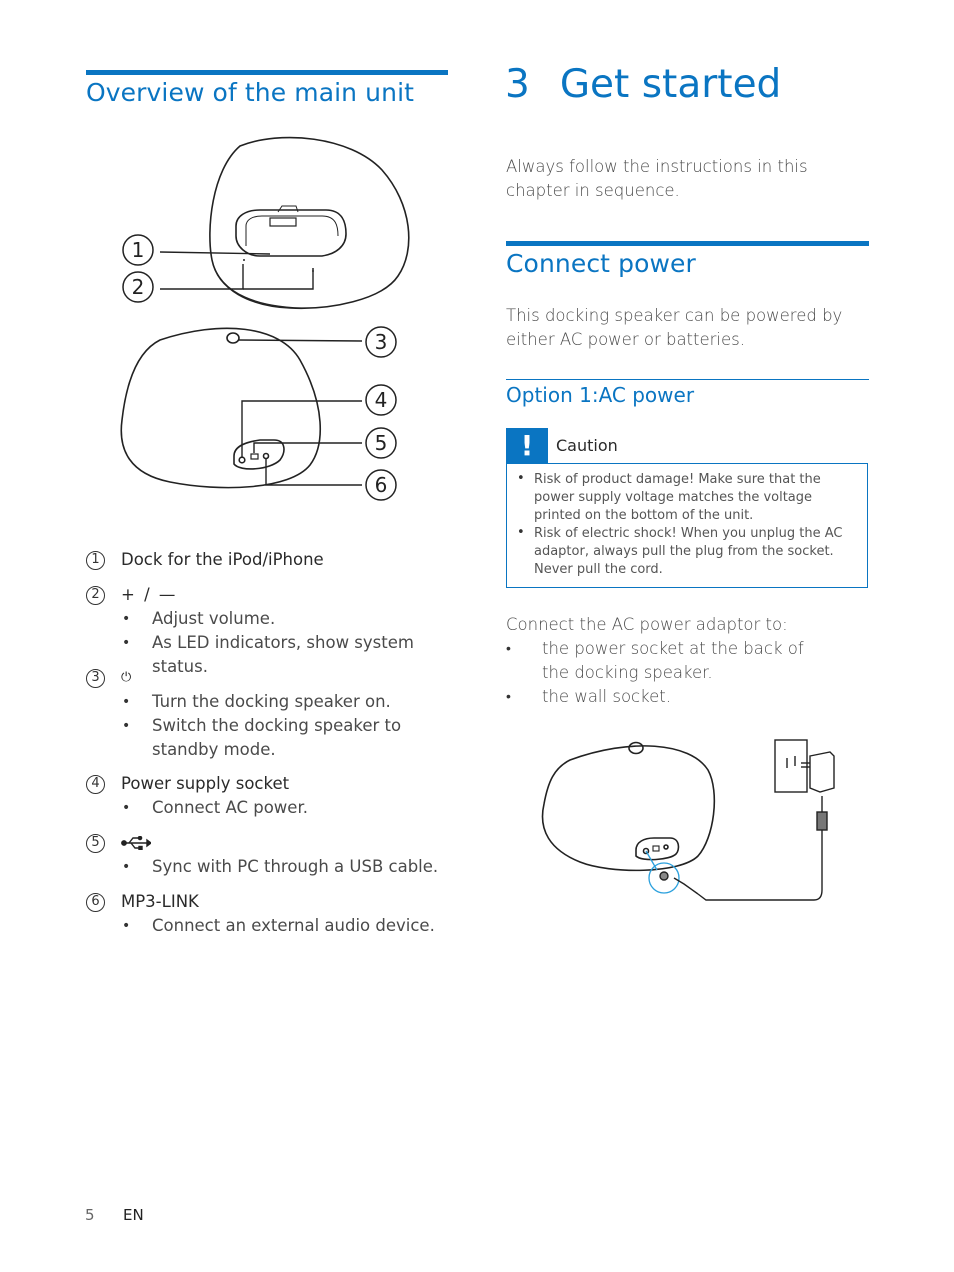 Image resolution: width=954 pixels, height=1272 pixels. I want to click on item-number: 2, so click(95, 595).